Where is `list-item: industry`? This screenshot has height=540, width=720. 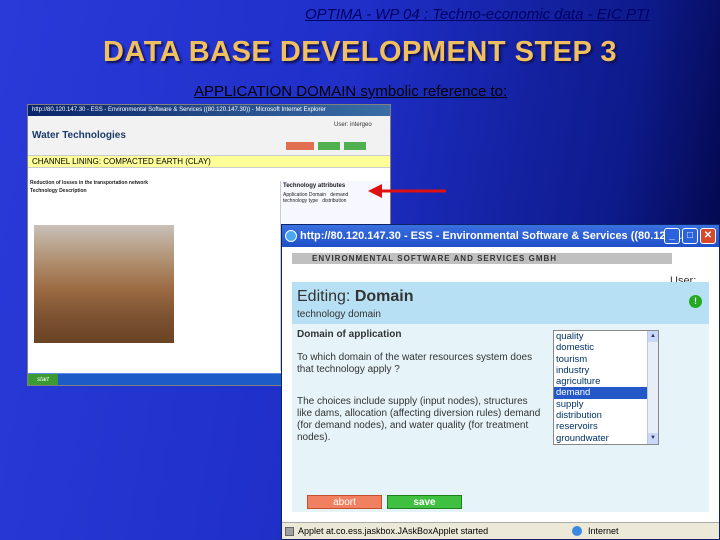
list-item: industry is located at coordinates (606, 370).